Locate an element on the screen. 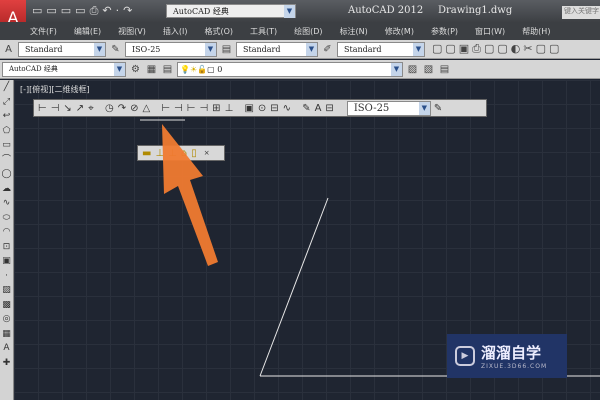 This screenshot has width=600, height=400. play-logo-icon: ▶ is located at coordinates (465, 356).